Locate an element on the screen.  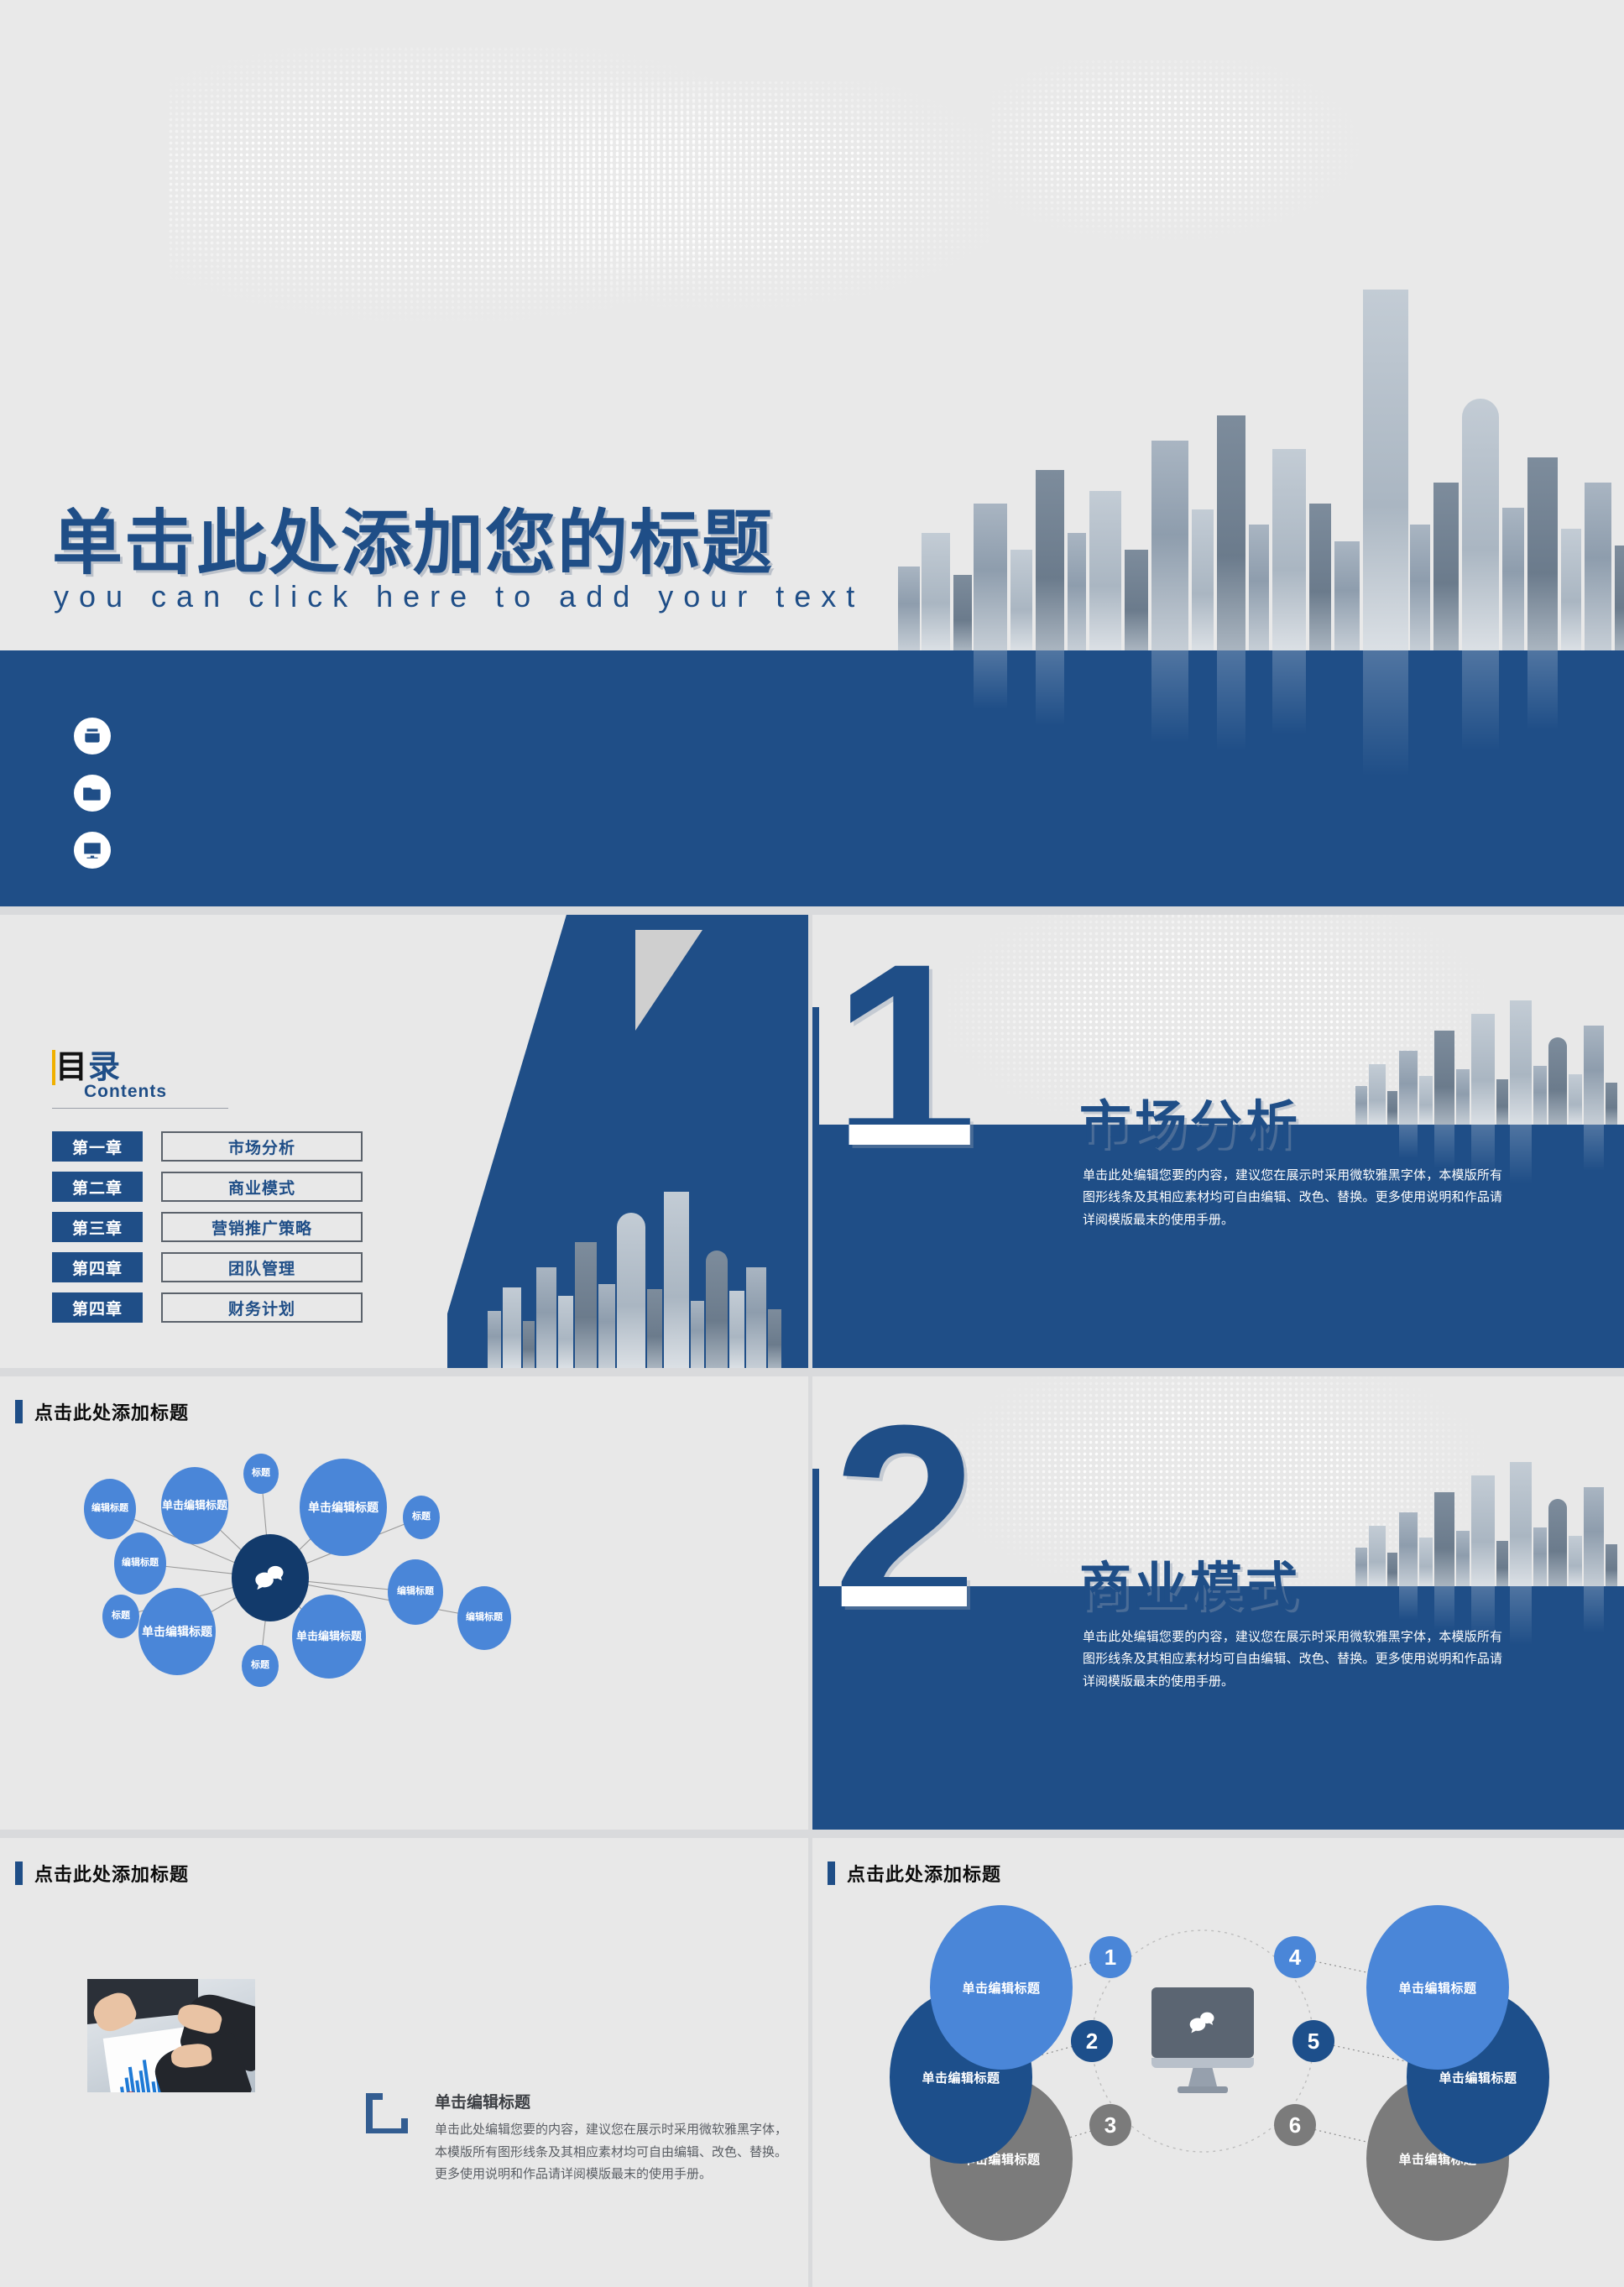
title-icon-column is located at coordinates (92, 803).